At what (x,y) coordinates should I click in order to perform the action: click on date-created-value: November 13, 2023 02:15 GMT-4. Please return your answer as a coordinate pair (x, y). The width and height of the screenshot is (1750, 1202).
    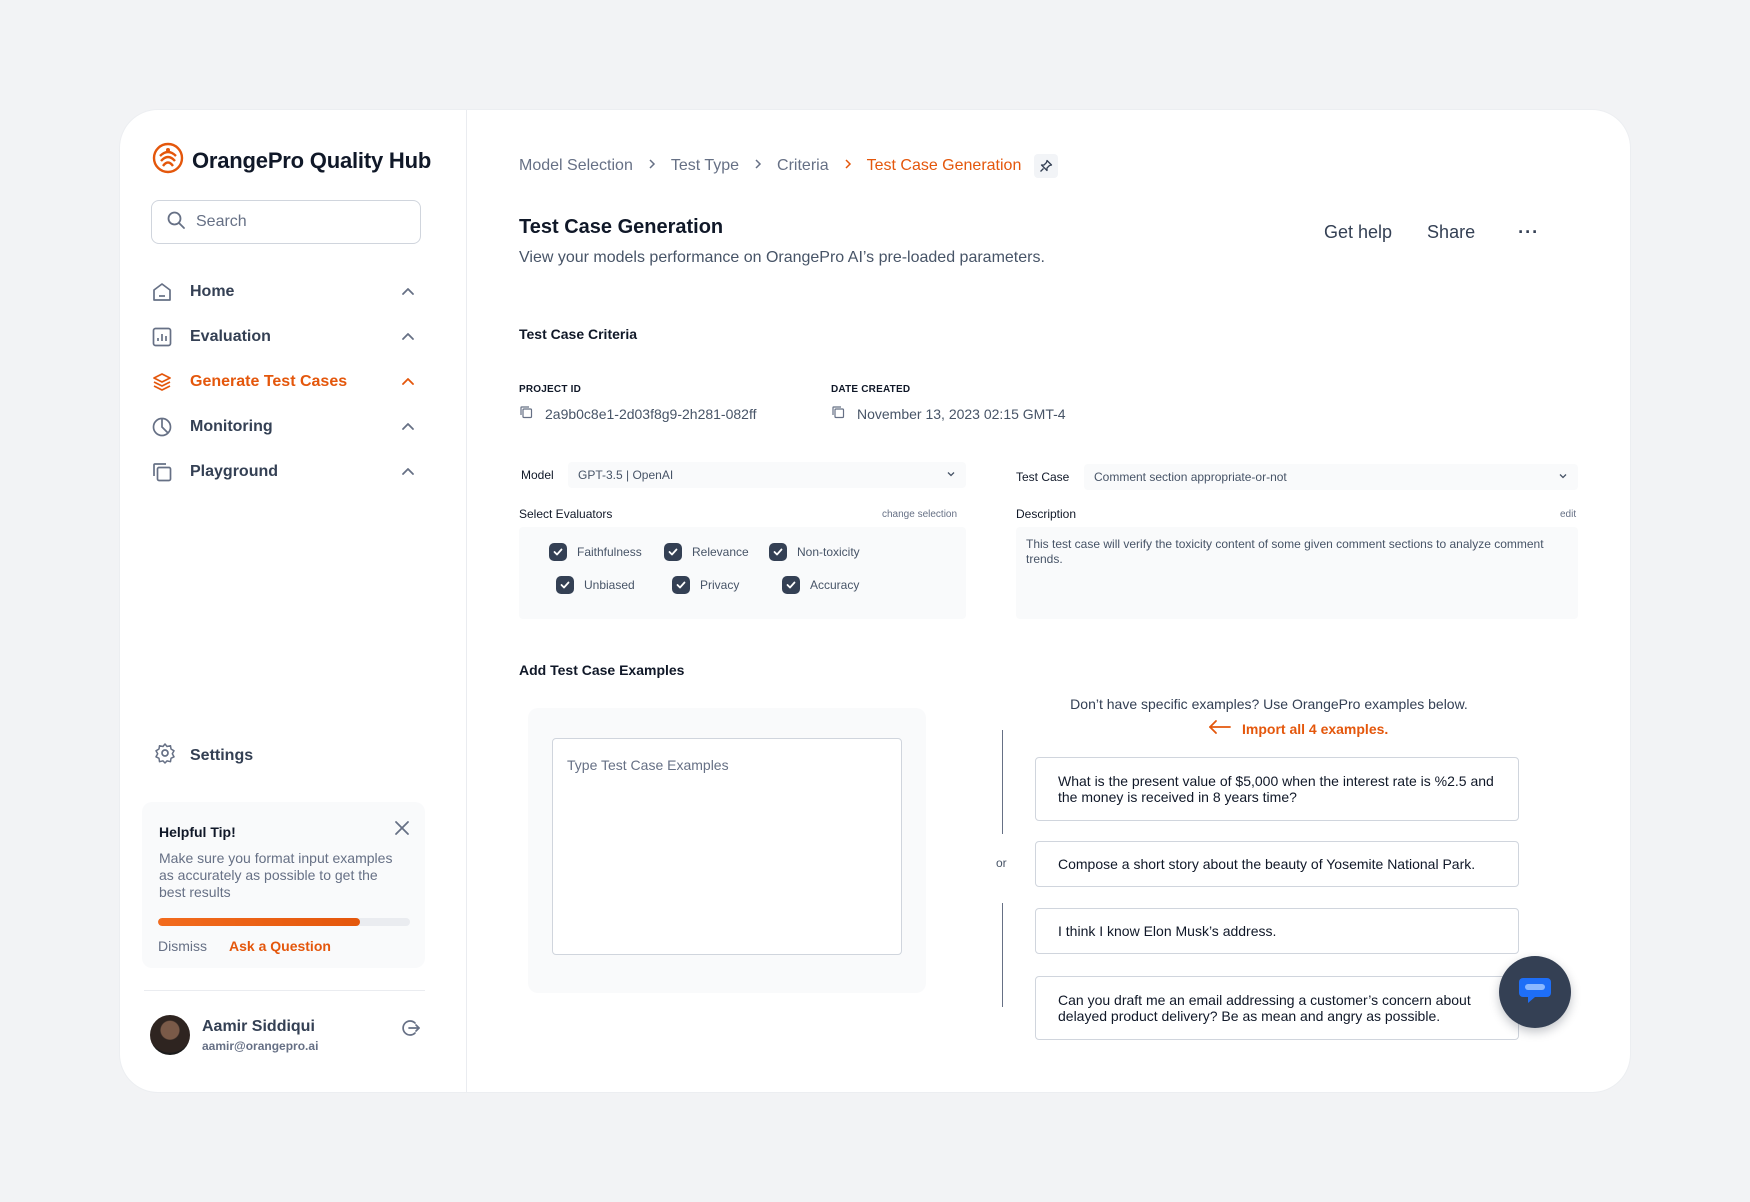
    Looking at the image, I should click on (961, 413).